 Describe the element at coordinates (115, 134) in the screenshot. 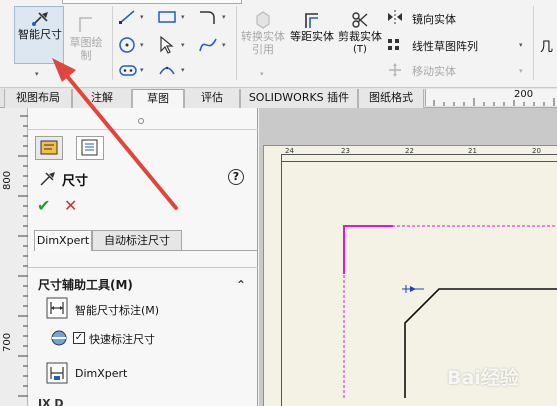

I see `annotation-arrow` at that location.